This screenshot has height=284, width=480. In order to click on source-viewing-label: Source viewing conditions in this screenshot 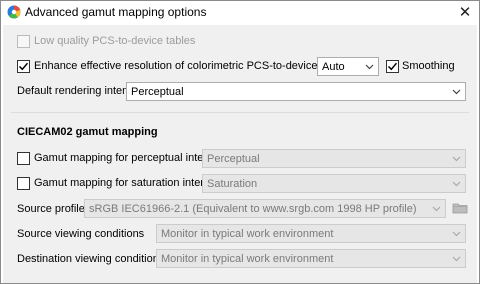, I will do `click(81, 234)`.